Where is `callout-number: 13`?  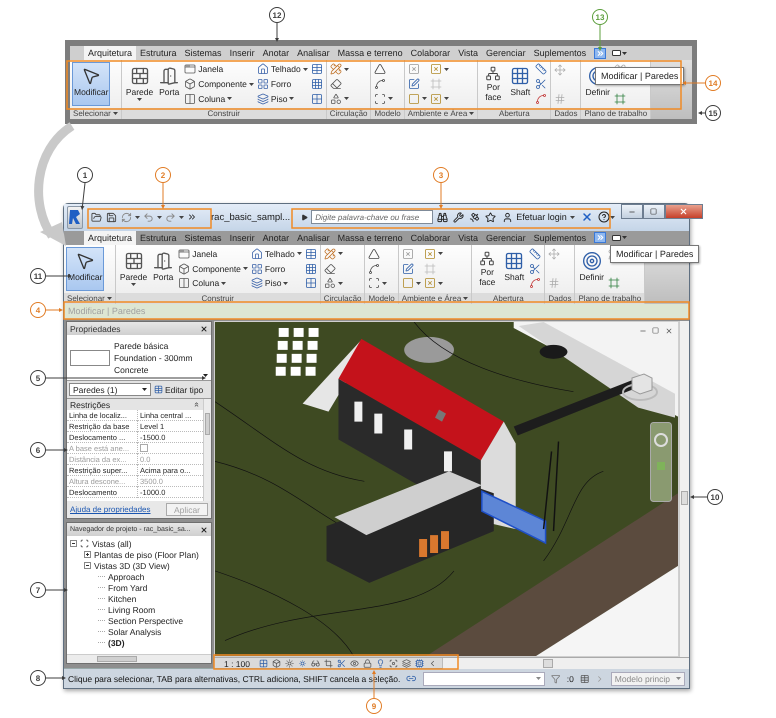
callout-number: 13 is located at coordinates (600, 17).